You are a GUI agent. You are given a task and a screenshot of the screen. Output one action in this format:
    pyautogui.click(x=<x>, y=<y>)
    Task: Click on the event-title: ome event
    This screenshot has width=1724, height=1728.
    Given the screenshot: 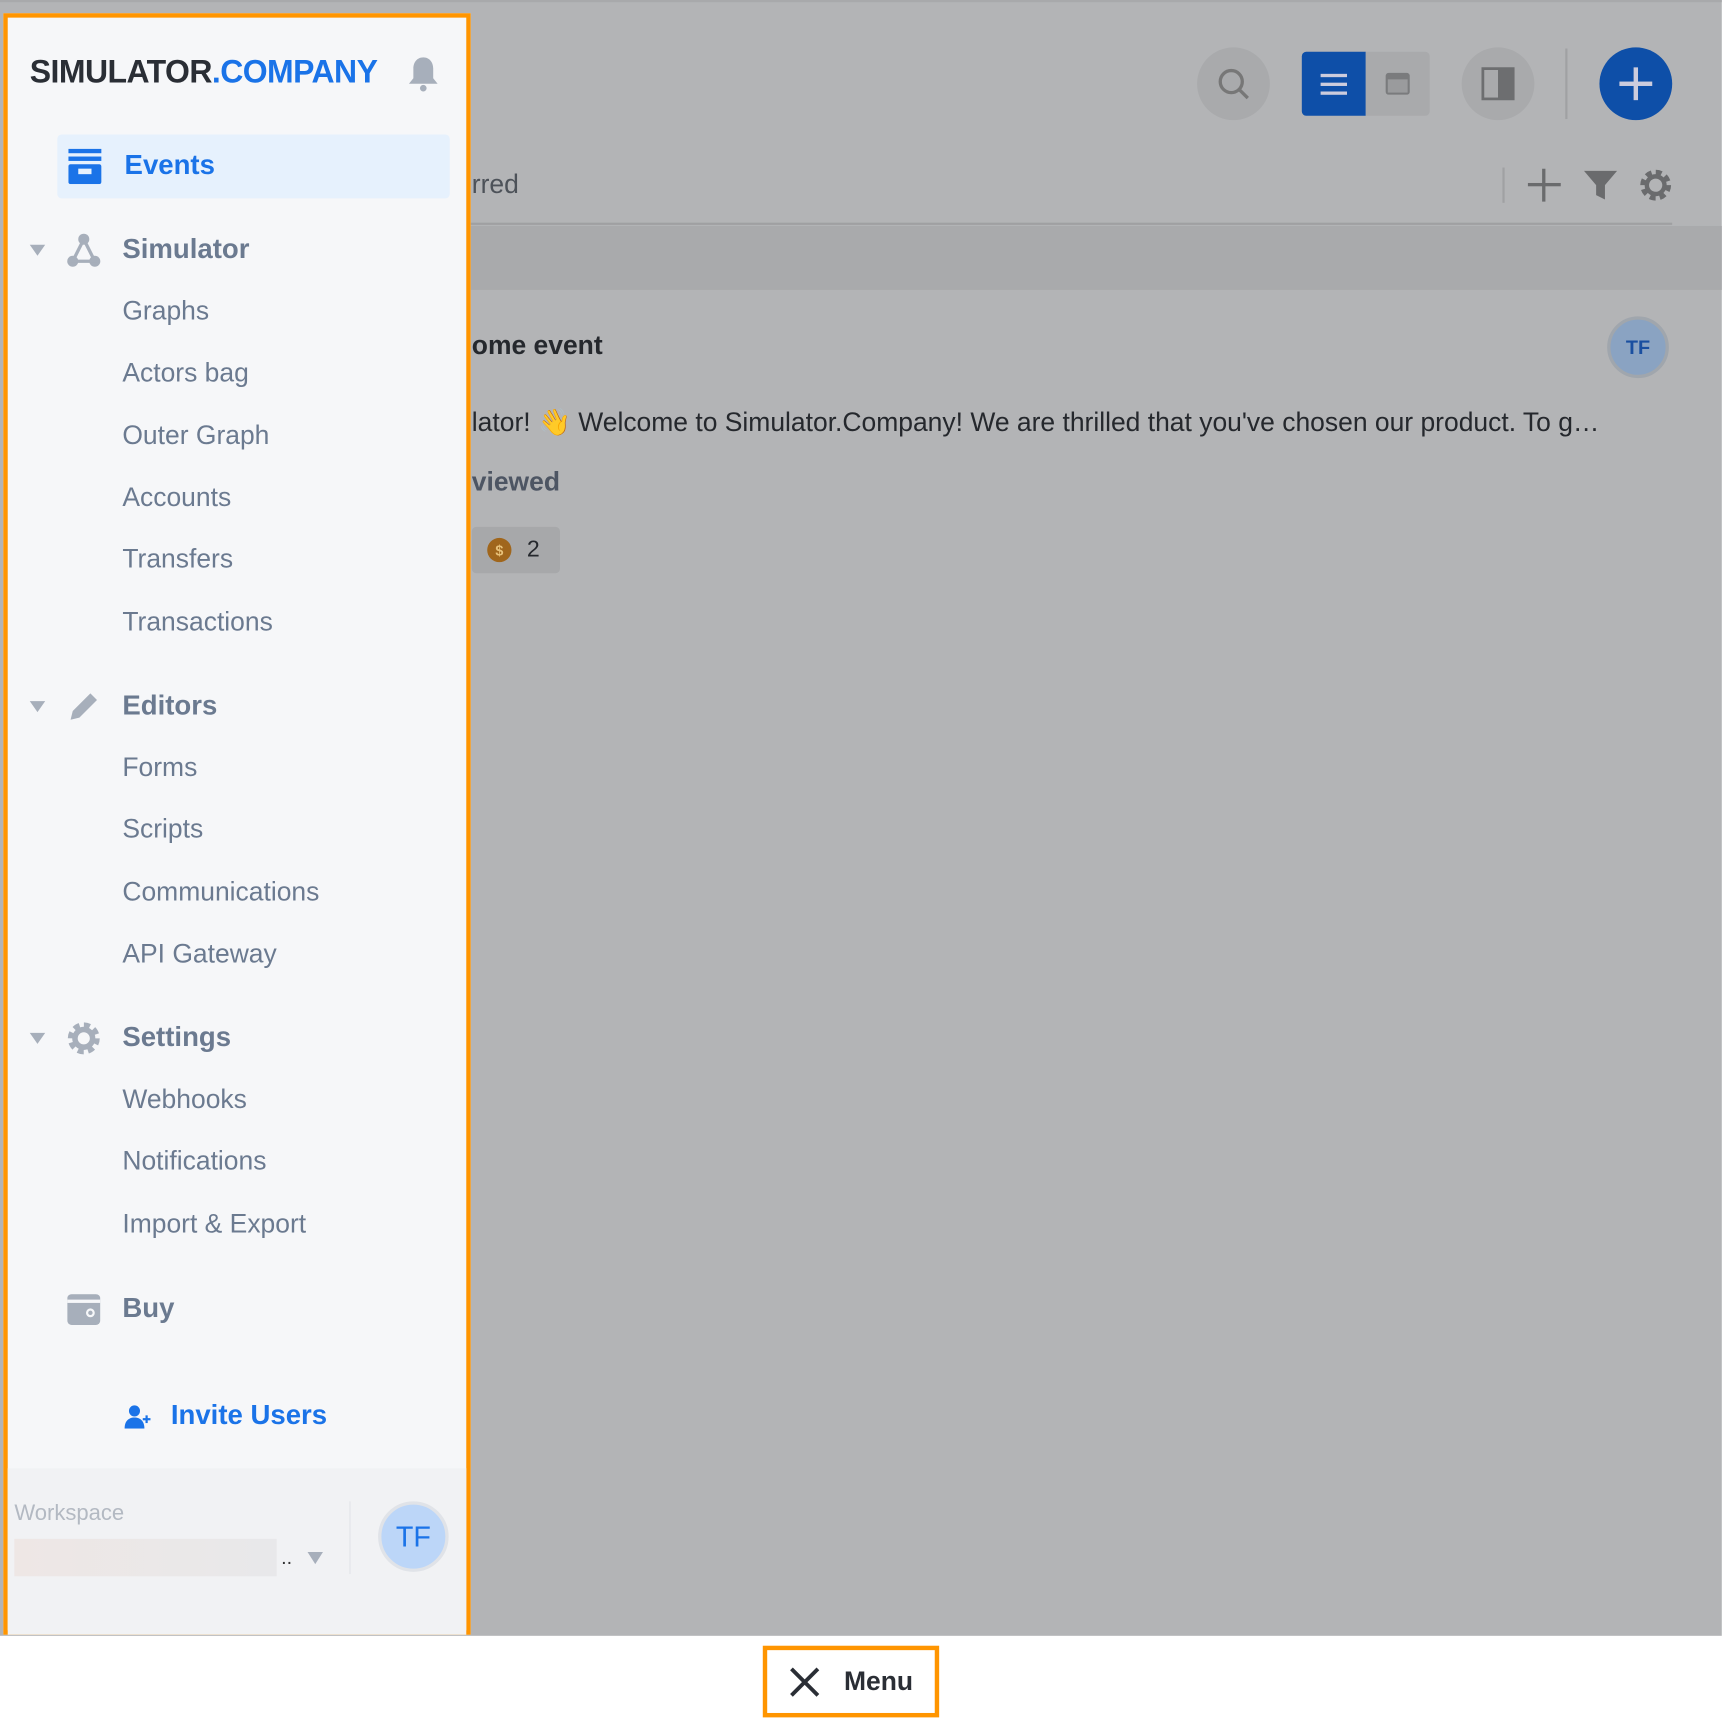 What is the action you would take?
    pyautogui.click(x=537, y=346)
    